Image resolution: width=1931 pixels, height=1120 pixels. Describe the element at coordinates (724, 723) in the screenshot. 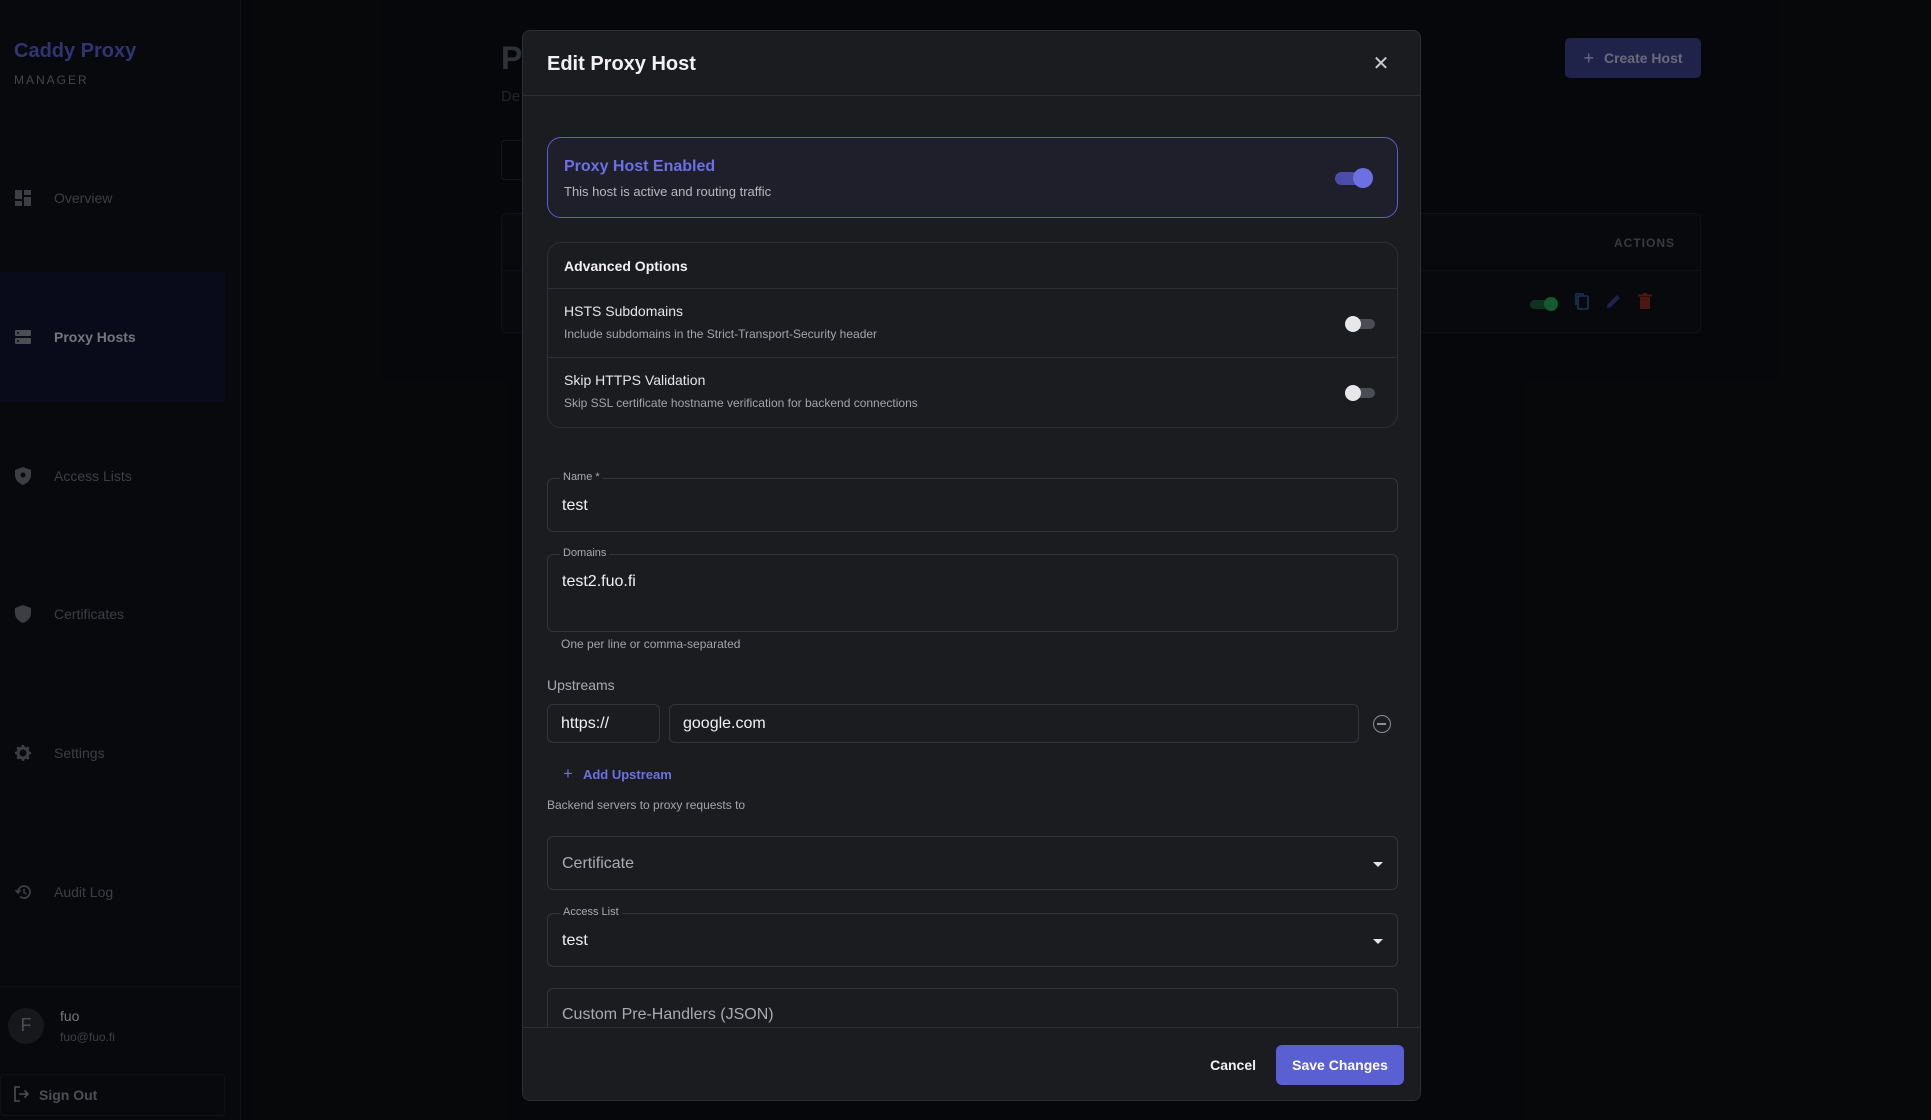

I see `upstream-host-value: google.com` at that location.